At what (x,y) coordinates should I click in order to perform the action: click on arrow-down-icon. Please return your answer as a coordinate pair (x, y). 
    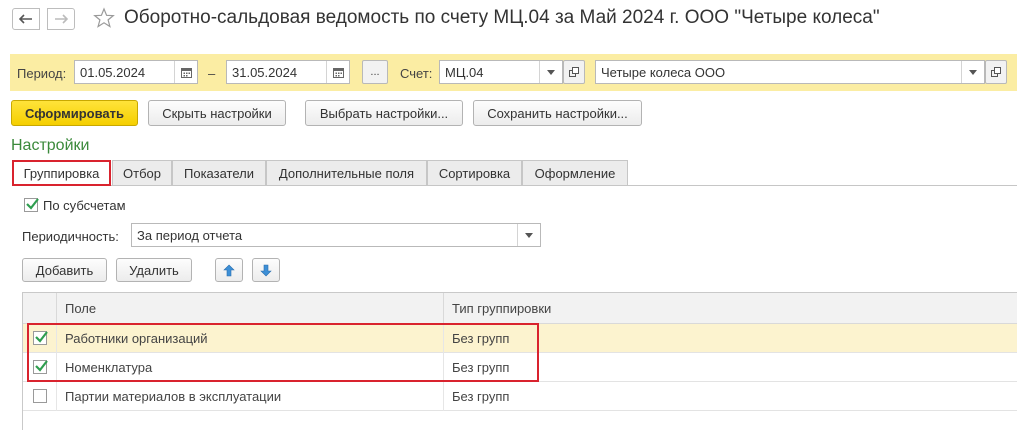
    Looking at the image, I should click on (266, 270).